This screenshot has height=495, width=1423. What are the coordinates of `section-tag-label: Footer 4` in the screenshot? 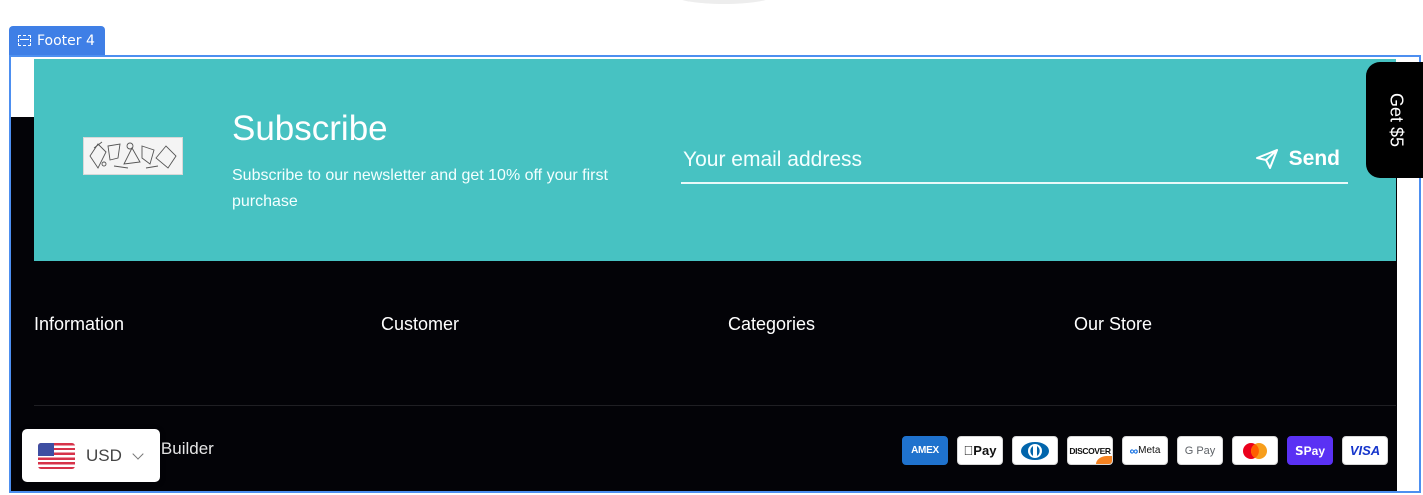 It's located at (66, 40).